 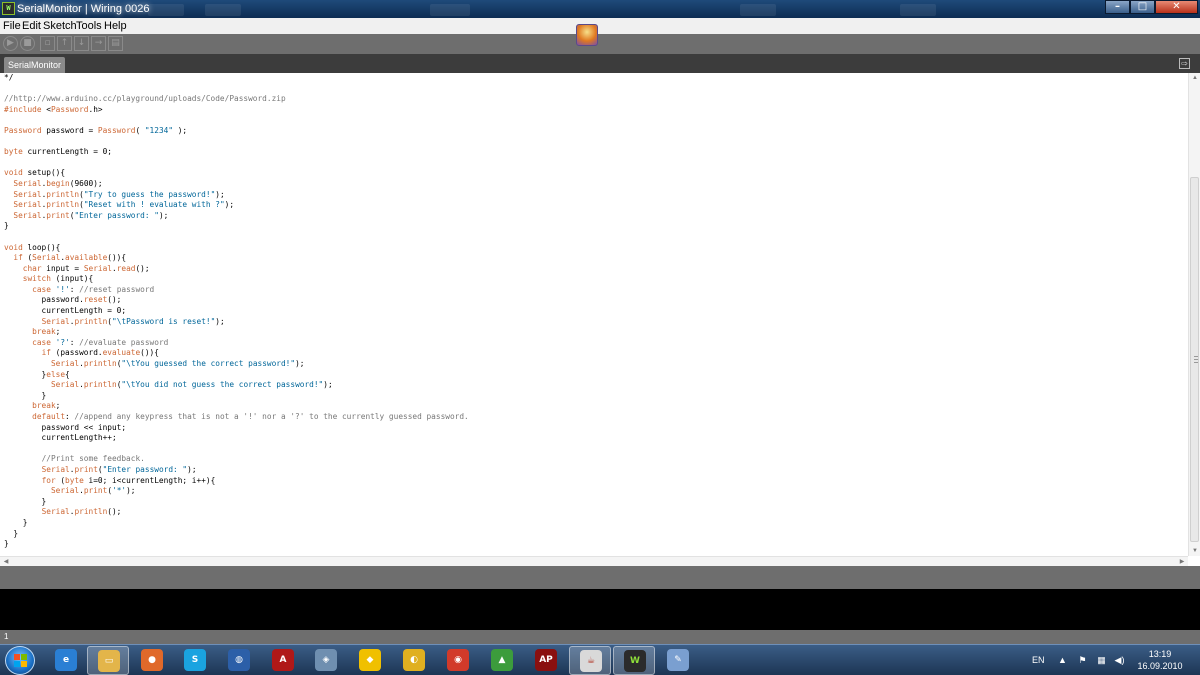 What do you see at coordinates (236, 258) in the screenshot?
I see `code-line: if (Serial.available()){` at bounding box center [236, 258].